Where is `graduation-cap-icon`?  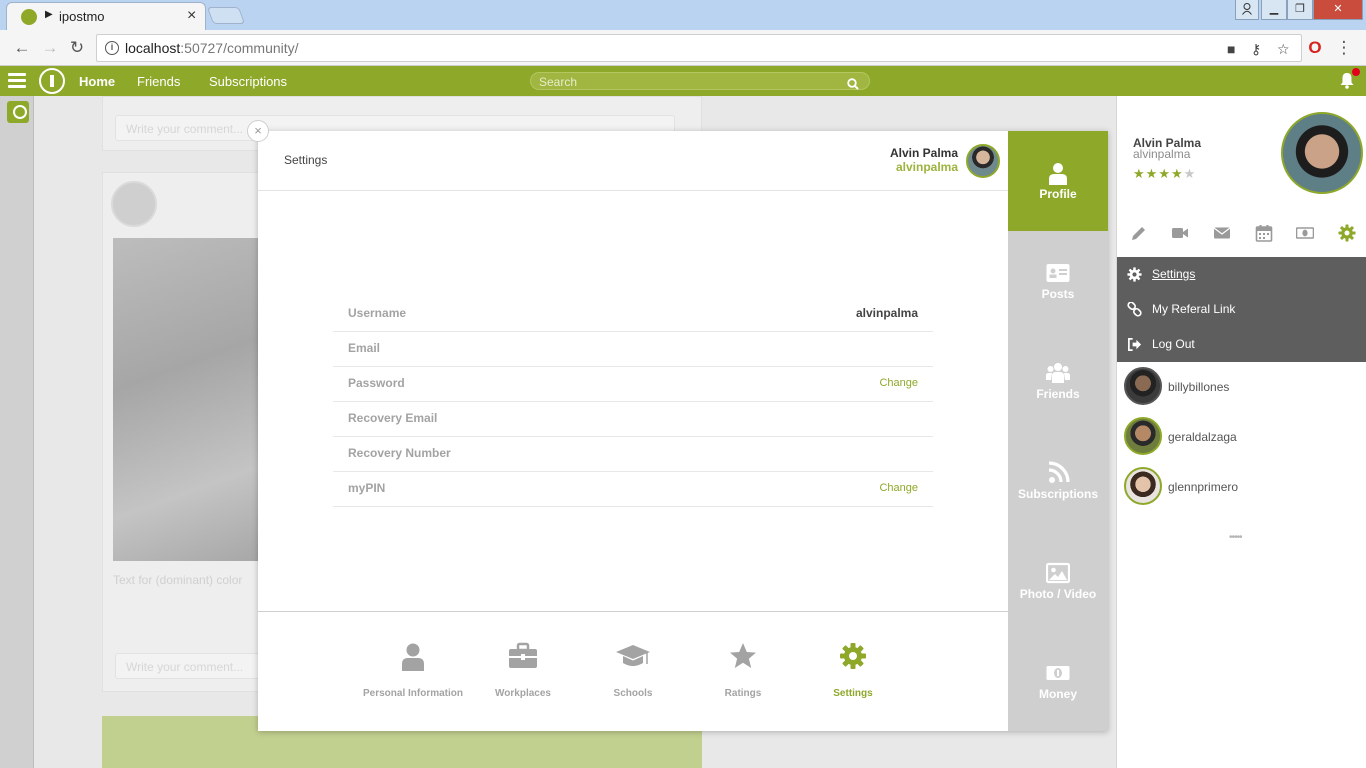
graduation-cap-icon is located at coordinates (633, 659).